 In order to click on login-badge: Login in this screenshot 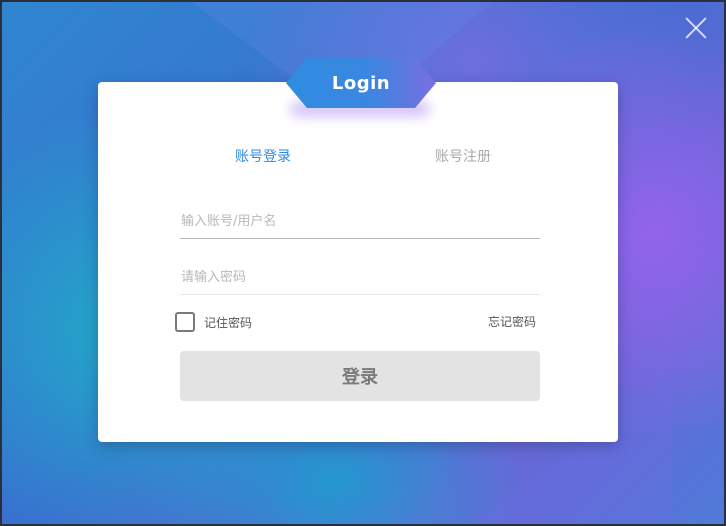, I will do `click(361, 83)`.